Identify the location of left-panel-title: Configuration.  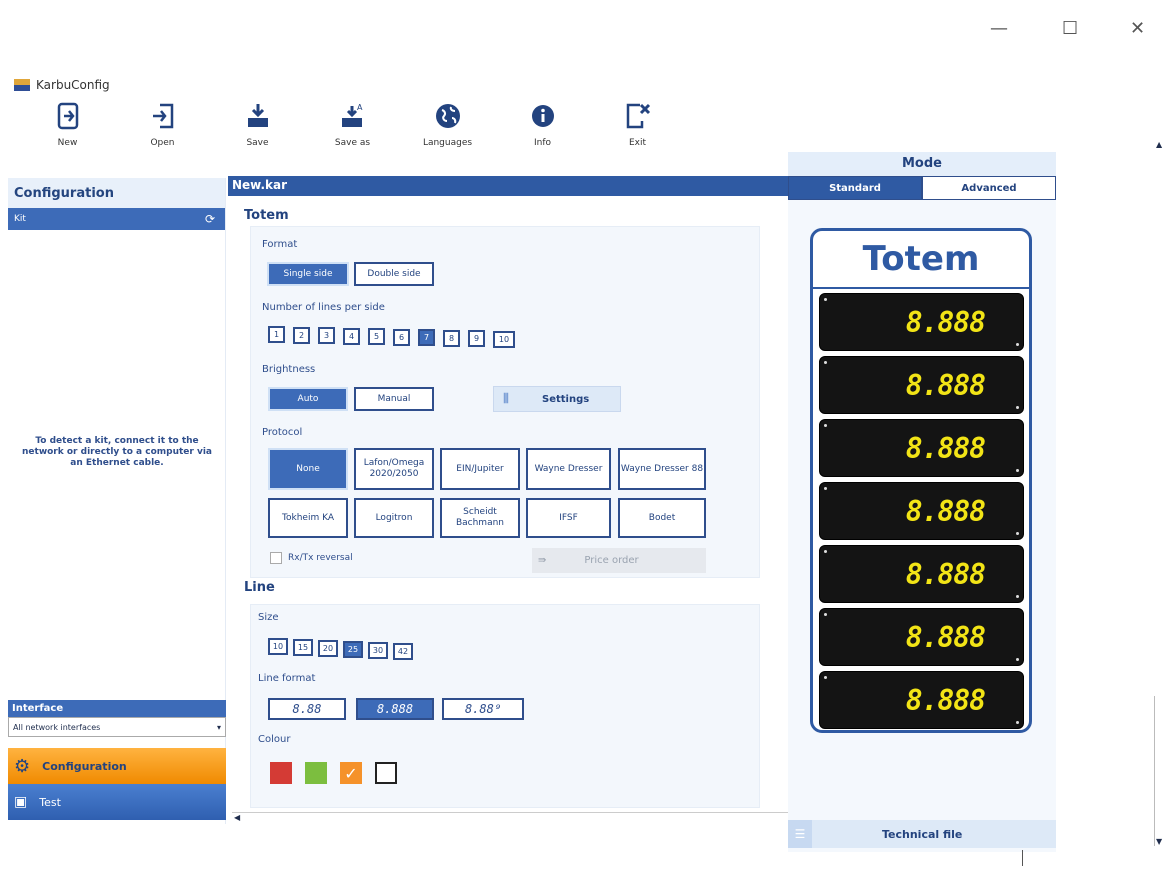
(116, 193).